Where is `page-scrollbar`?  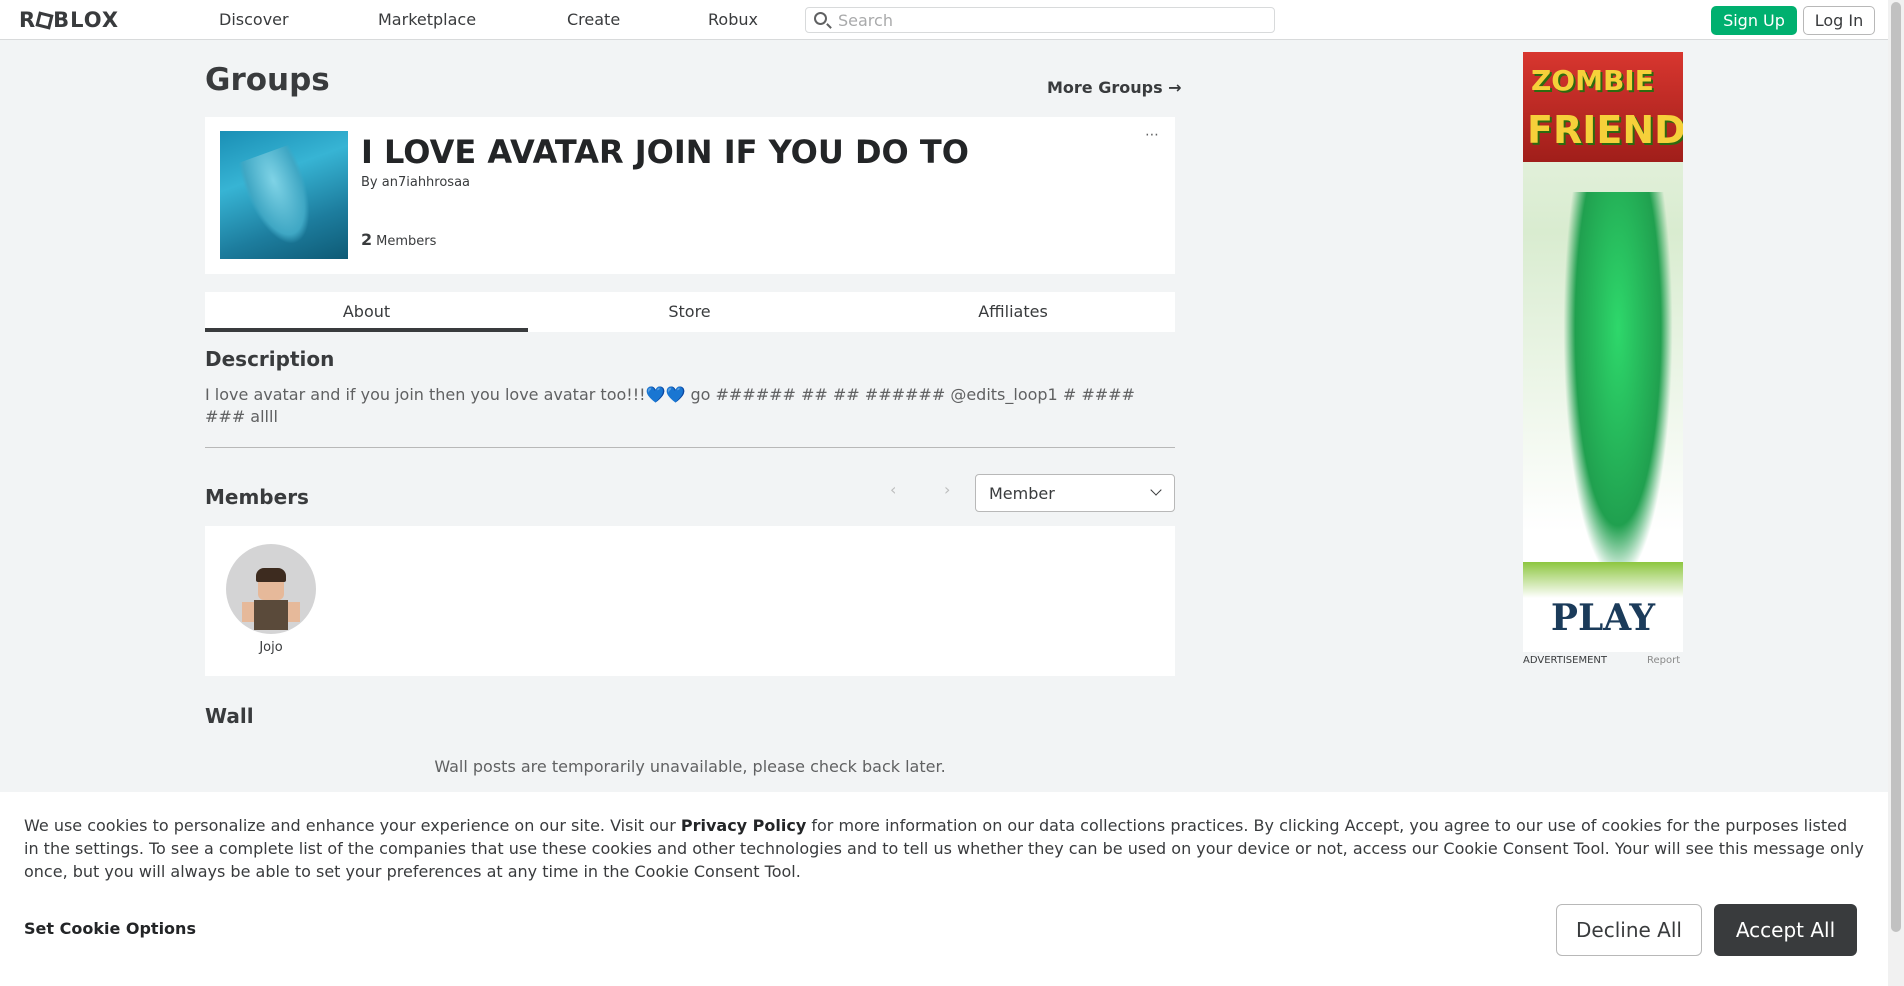
page-scrollbar is located at coordinates (1896, 493).